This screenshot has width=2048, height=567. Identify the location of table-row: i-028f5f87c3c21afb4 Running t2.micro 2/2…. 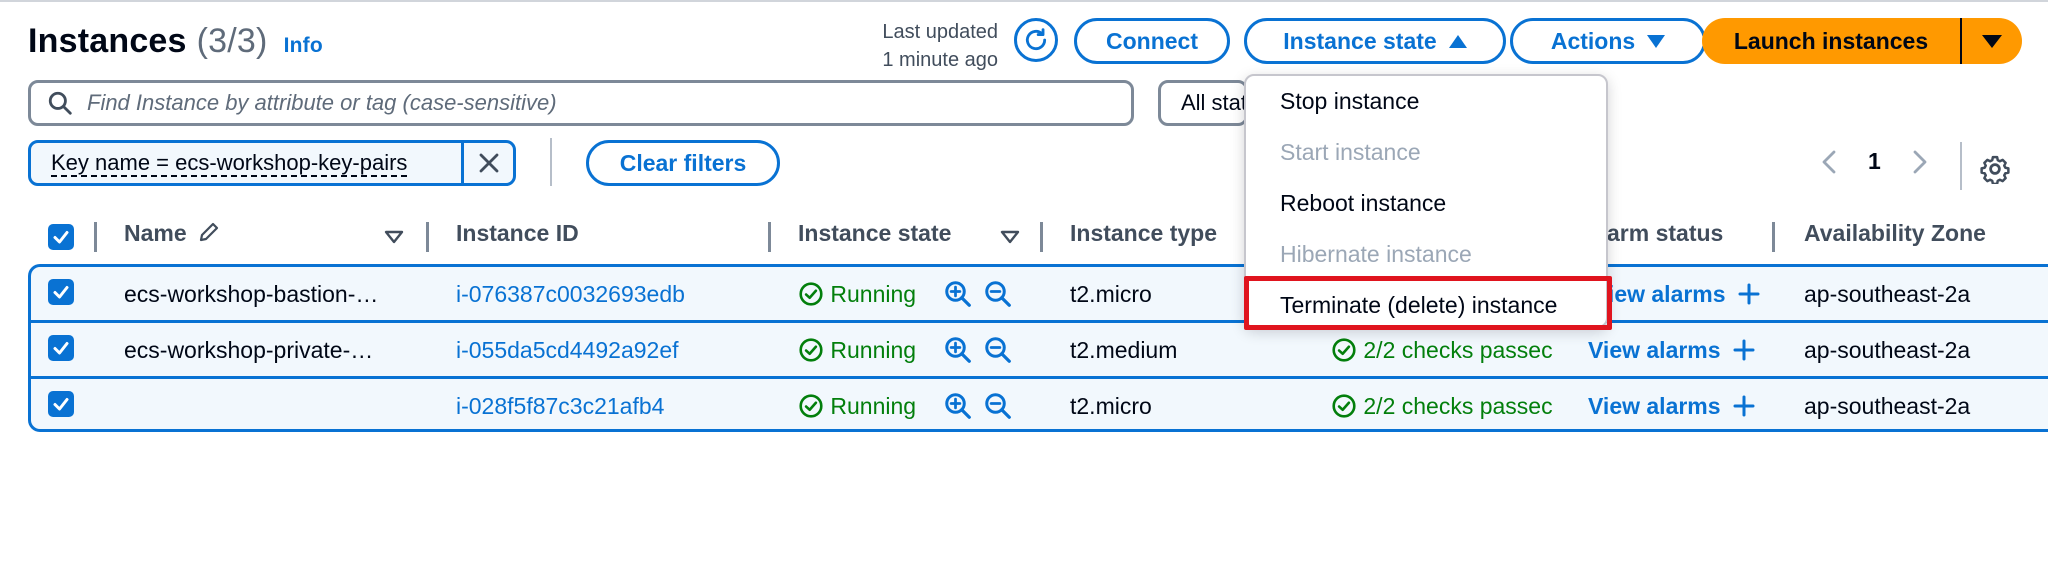
(1039, 404).